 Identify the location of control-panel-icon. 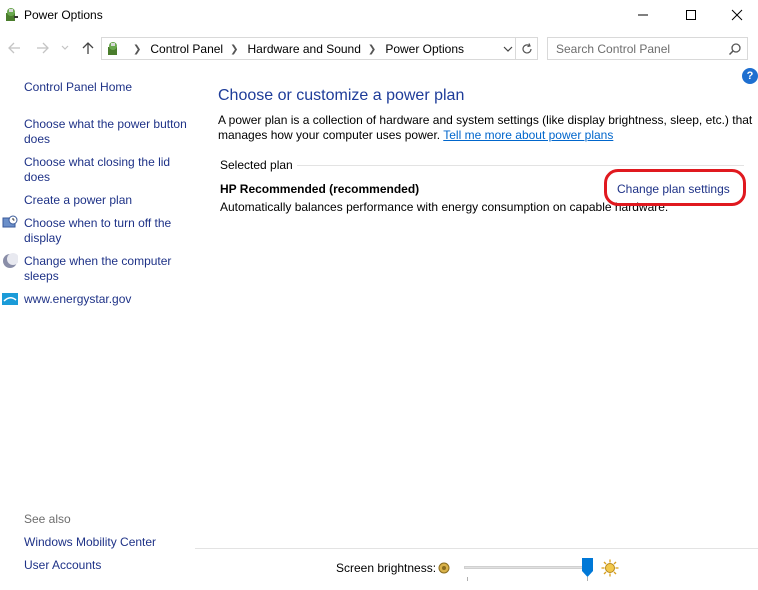
(112, 48).